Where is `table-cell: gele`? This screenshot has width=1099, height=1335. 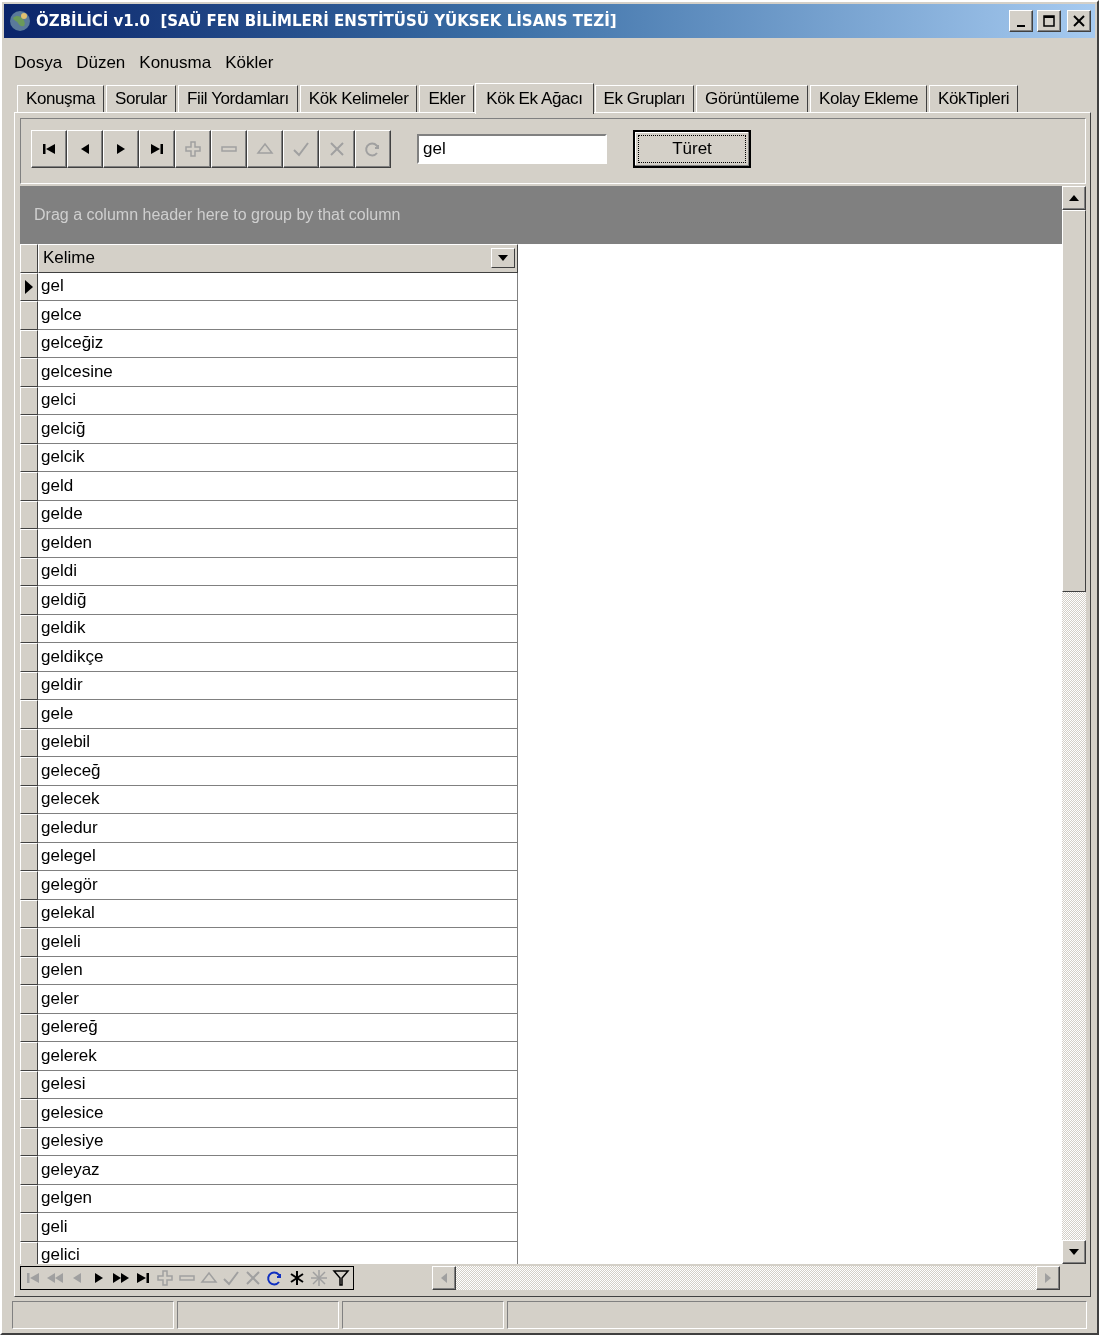 table-cell: gele is located at coordinates (278, 714).